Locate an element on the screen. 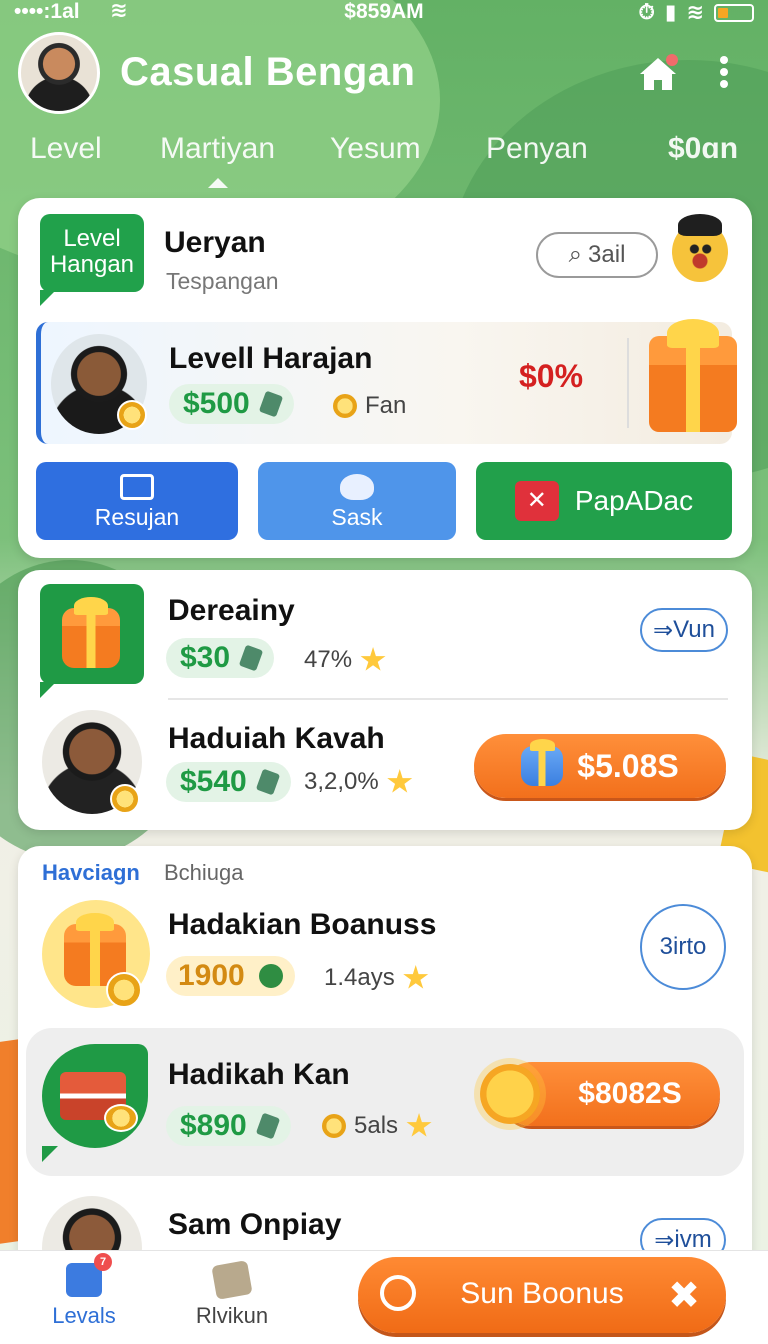 The width and height of the screenshot is (768, 1344). section-heading-secondary: Bchiuga is located at coordinates (204, 873).